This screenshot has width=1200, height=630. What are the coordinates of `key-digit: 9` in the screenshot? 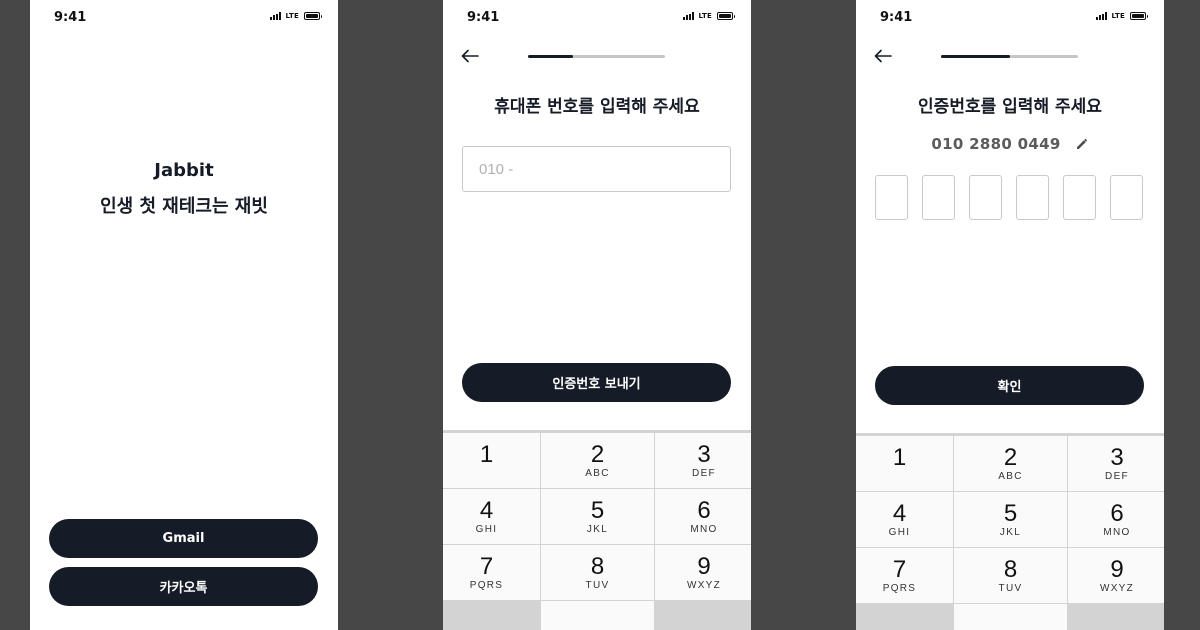 It's located at (704, 566).